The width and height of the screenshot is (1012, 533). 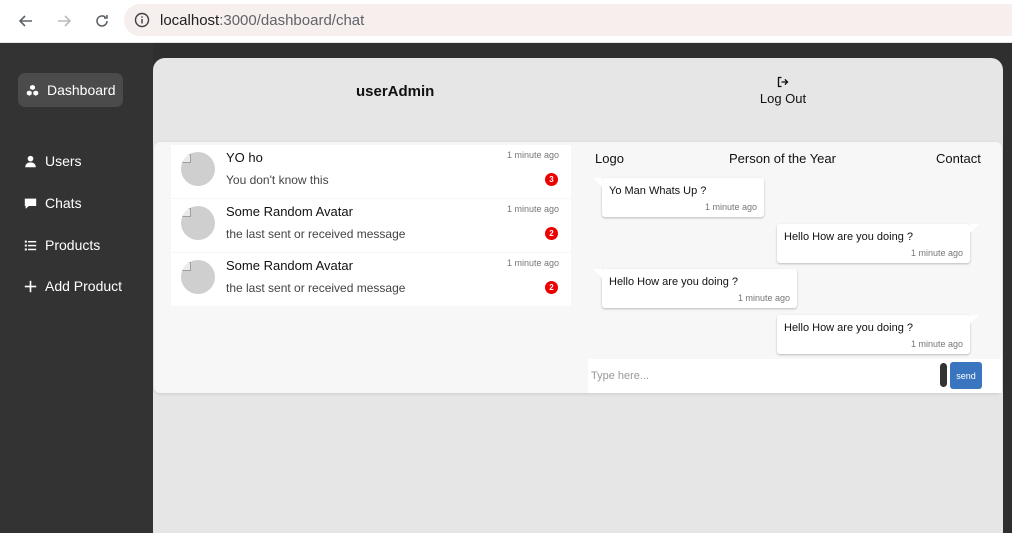 What do you see at coordinates (609, 158) in the screenshot?
I see `chat-header-logo: Logo` at bounding box center [609, 158].